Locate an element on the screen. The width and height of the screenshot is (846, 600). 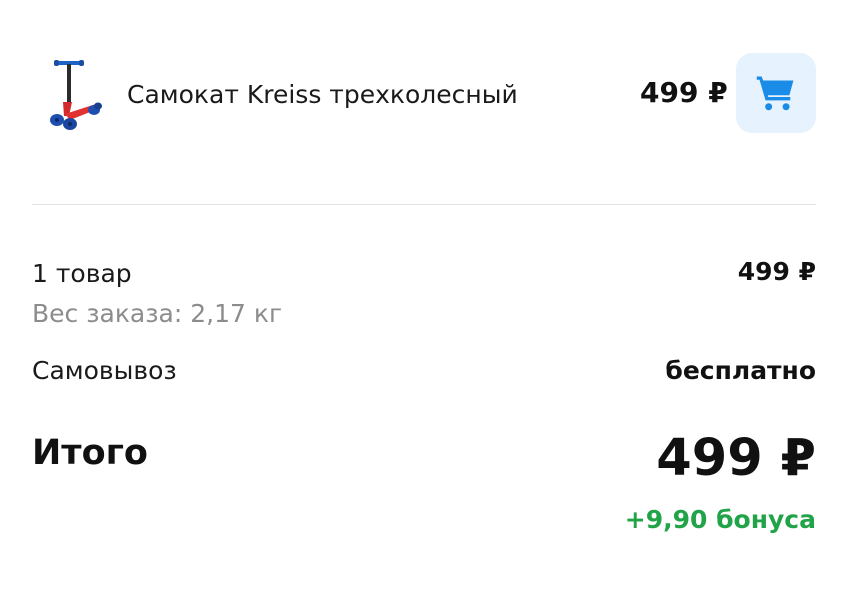
order-weight-label: Вес заказа: 2,17 кг is located at coordinates (157, 313).